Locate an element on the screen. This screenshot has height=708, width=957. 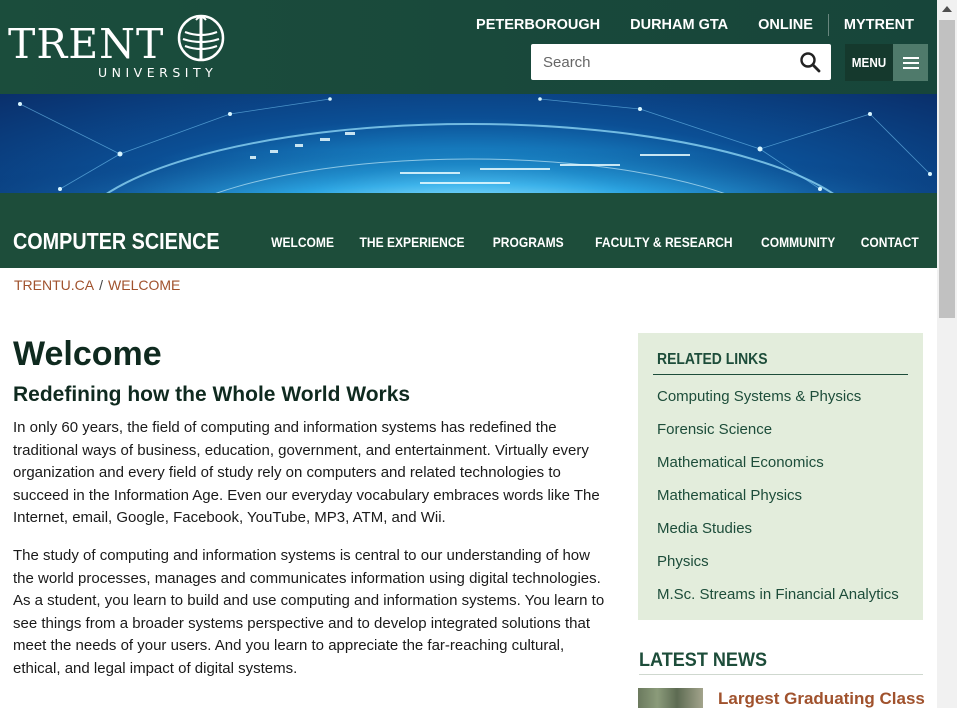
breadcrumb-home-link: TRENTU.CA is located at coordinates (54, 285).